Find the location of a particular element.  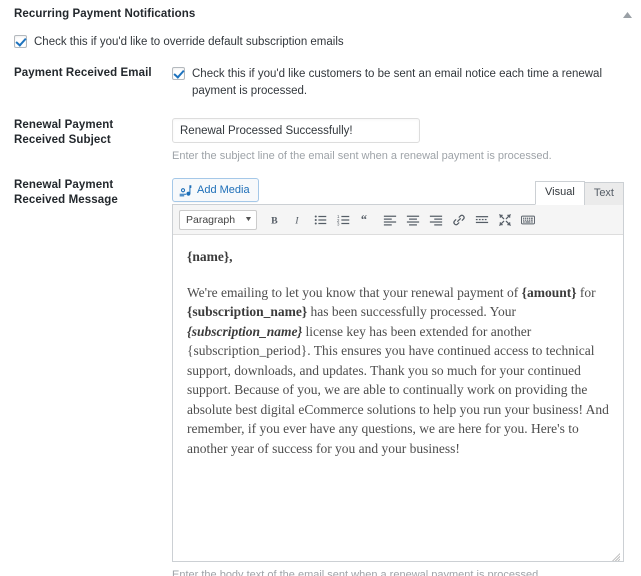

blockquote-icon: “ is located at coordinates (367, 220).